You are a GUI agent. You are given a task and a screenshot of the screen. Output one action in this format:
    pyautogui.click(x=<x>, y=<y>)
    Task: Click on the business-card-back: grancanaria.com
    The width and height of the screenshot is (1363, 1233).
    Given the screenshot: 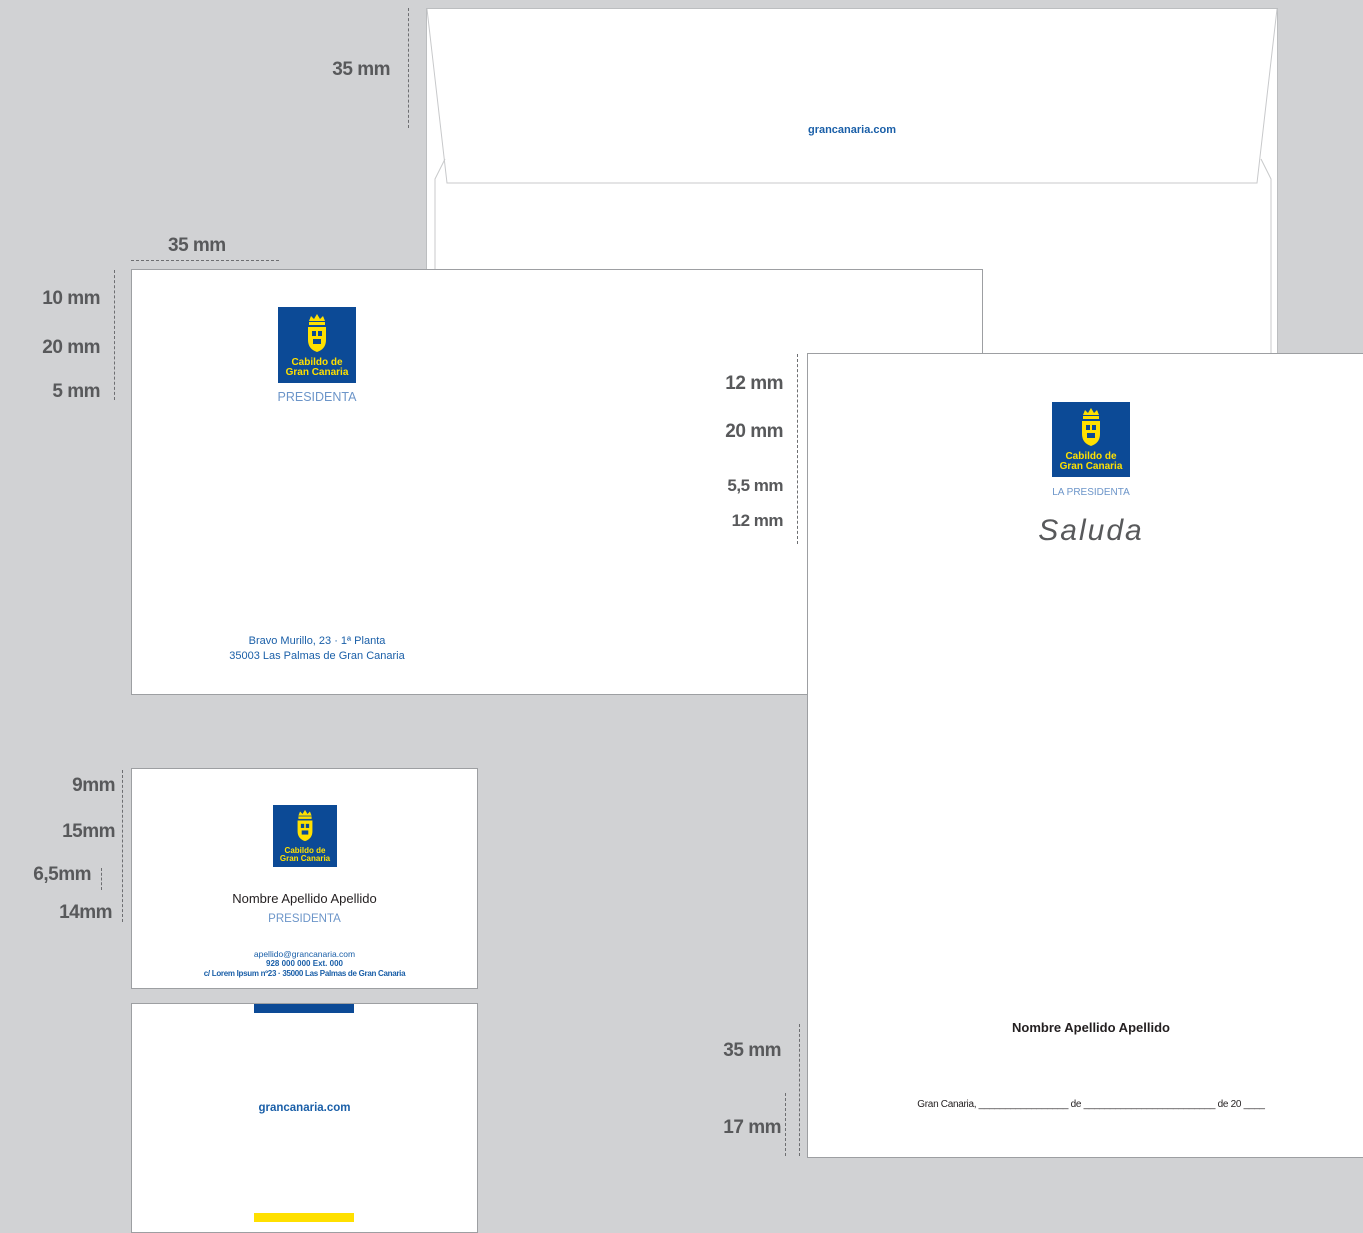 What is the action you would take?
    pyautogui.click(x=304, y=1118)
    